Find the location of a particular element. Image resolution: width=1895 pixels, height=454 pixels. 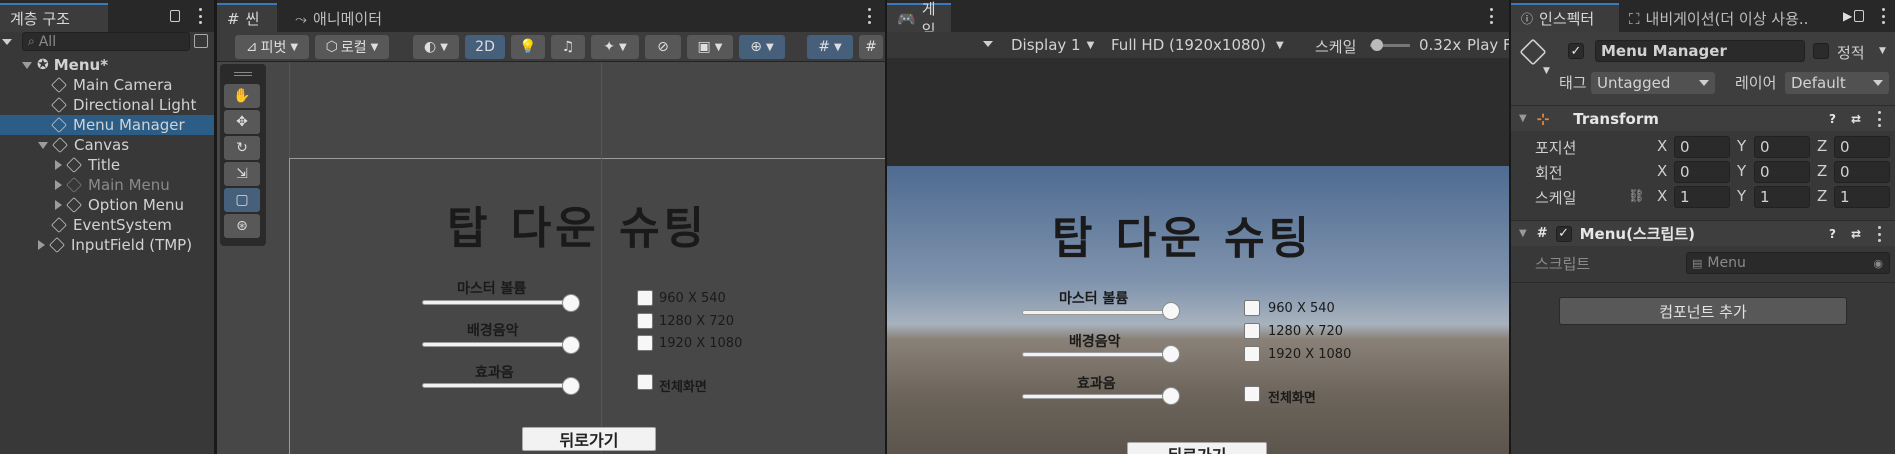

resolution-dropdown: Full HD (1920x1080) ▼ is located at coordinates (1207, 45).